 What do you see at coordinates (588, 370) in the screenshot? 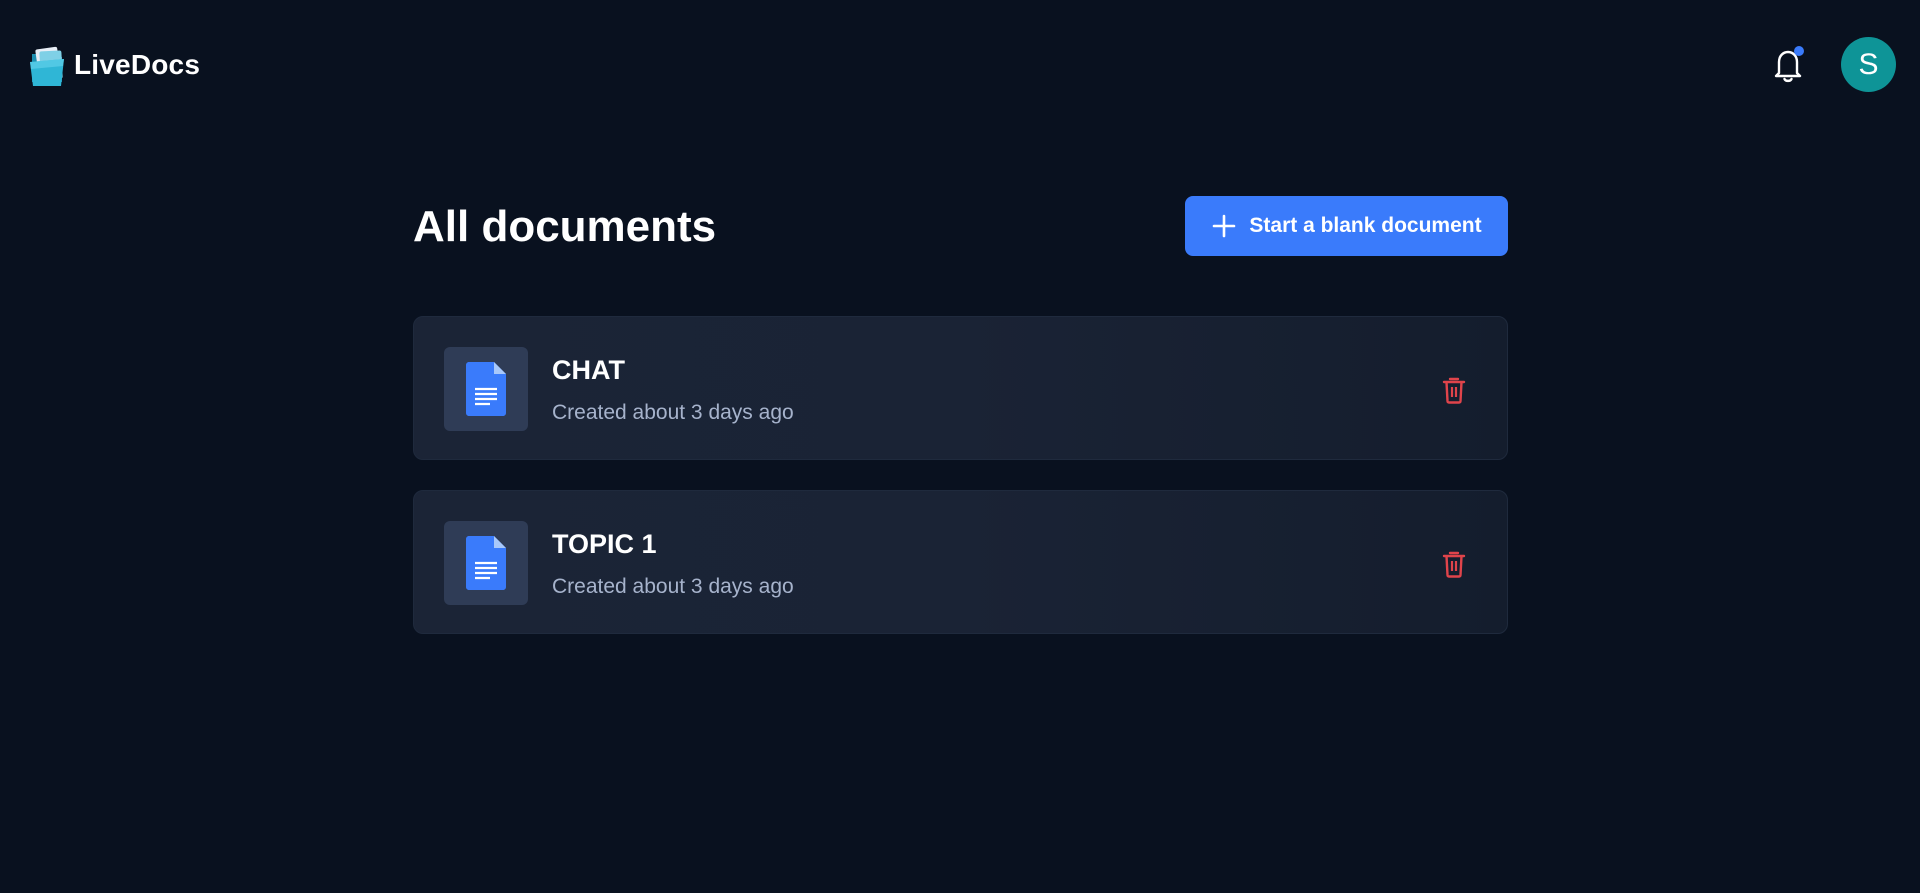
I see `document-title: CHAT` at bounding box center [588, 370].